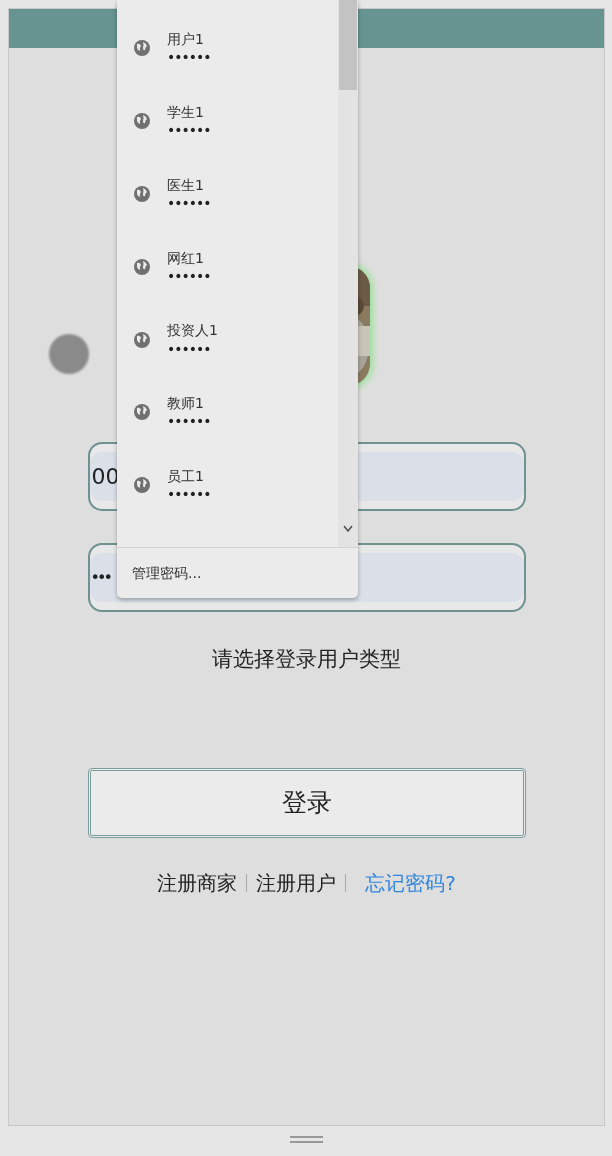  I want to click on saved-username: 网红1, so click(186, 257).